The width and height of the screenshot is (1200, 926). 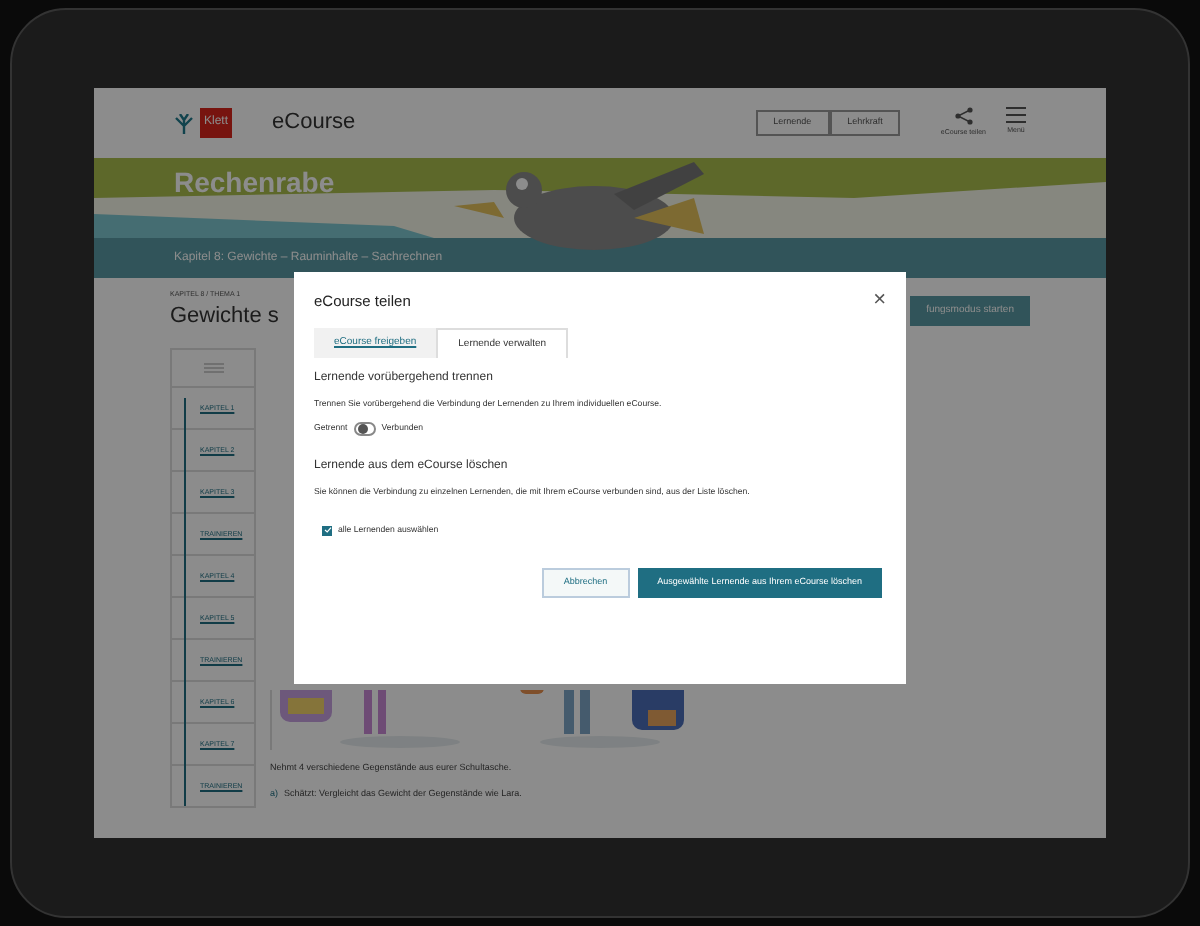 I want to click on menu-icon, so click(x=1016, y=115).